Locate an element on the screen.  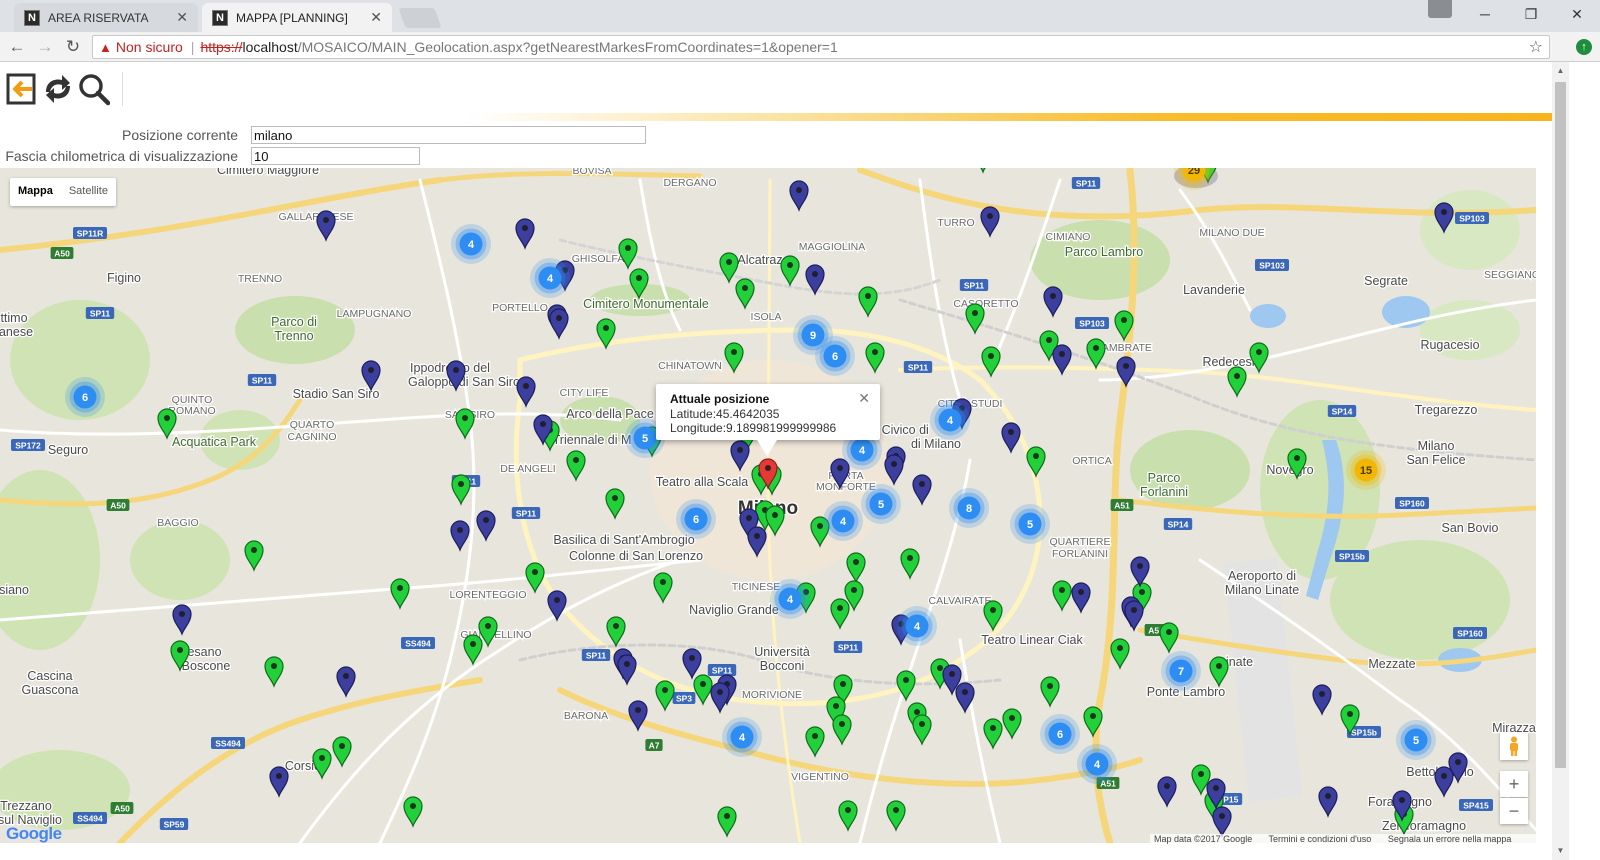
extension-icon: ↑ is located at coordinates (1584, 47).